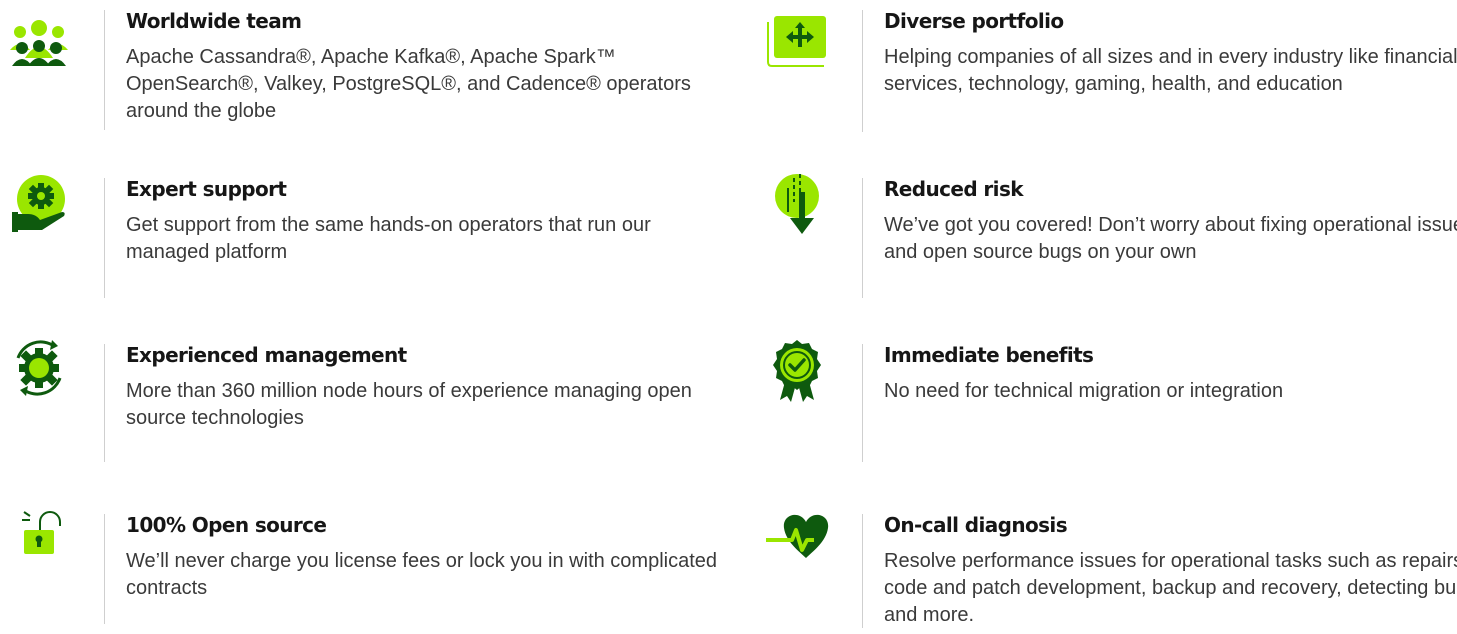 The width and height of the screenshot is (1457, 634). What do you see at coordinates (989, 355) in the screenshot?
I see `feature-title: Immediate benefits` at bounding box center [989, 355].